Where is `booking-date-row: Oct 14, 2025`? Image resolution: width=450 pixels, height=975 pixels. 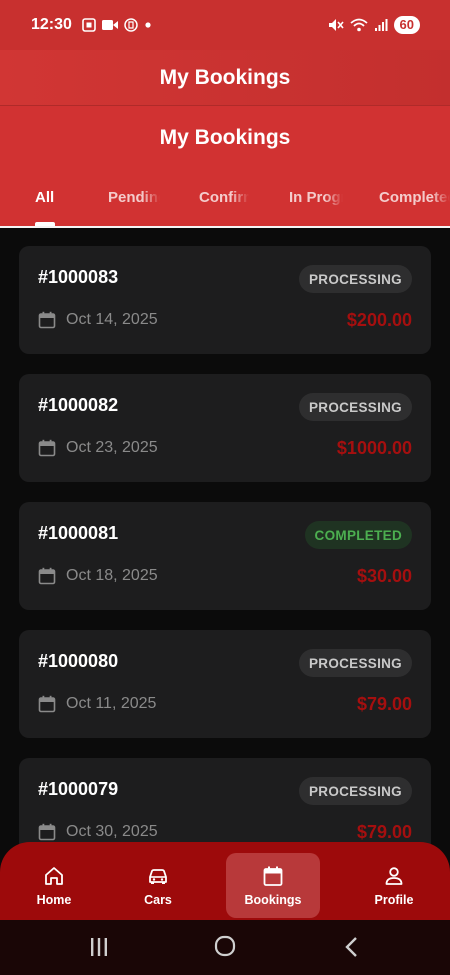
booking-date-row: Oct 14, 2025 is located at coordinates (98, 320).